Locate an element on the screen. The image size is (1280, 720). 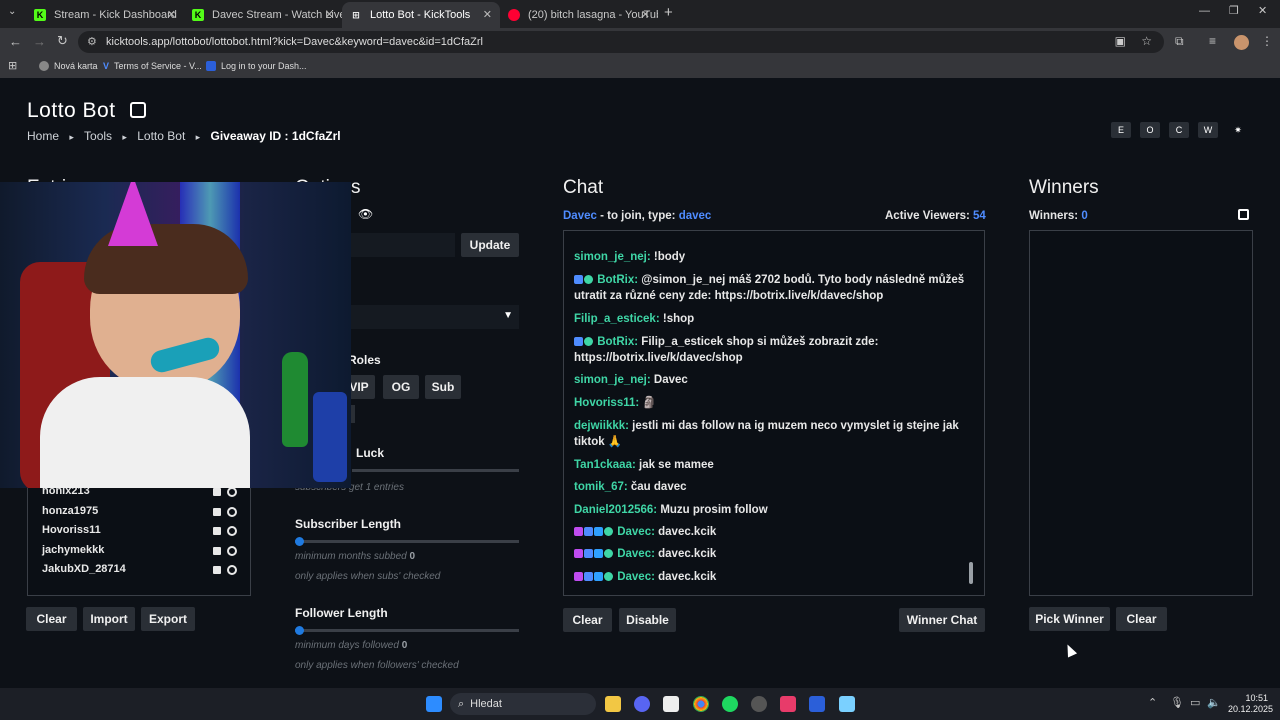
chrome-icon is located at coordinates (701, 704).